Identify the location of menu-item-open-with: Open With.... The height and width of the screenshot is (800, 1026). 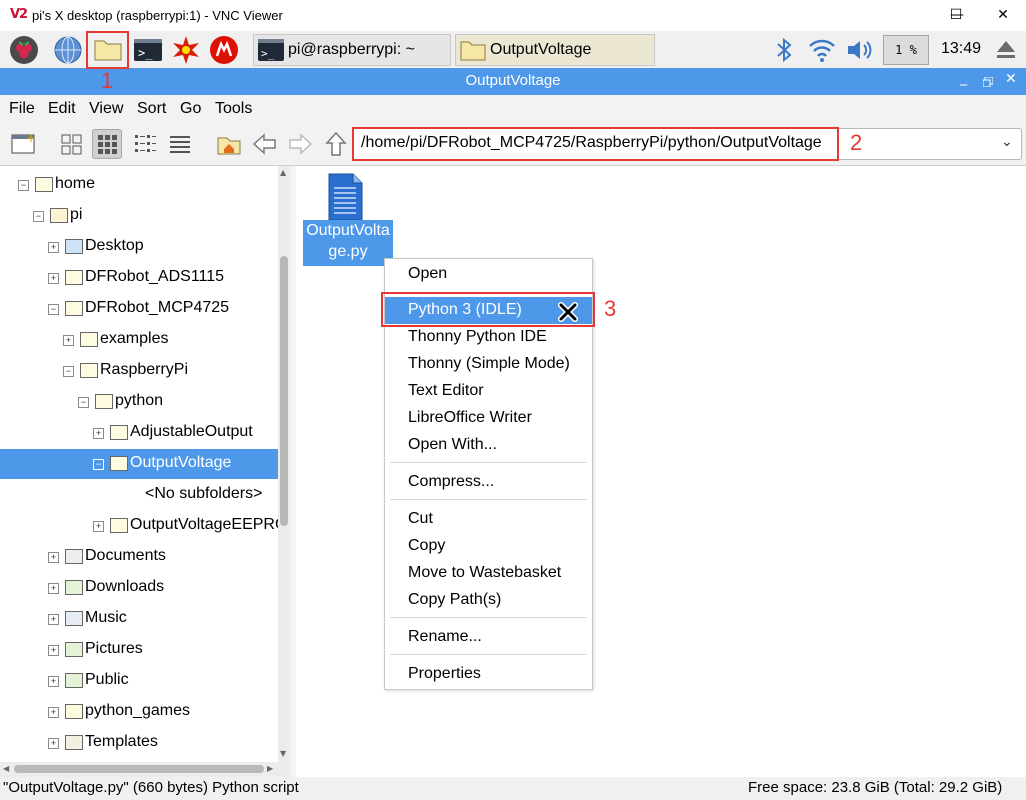
(488, 445).